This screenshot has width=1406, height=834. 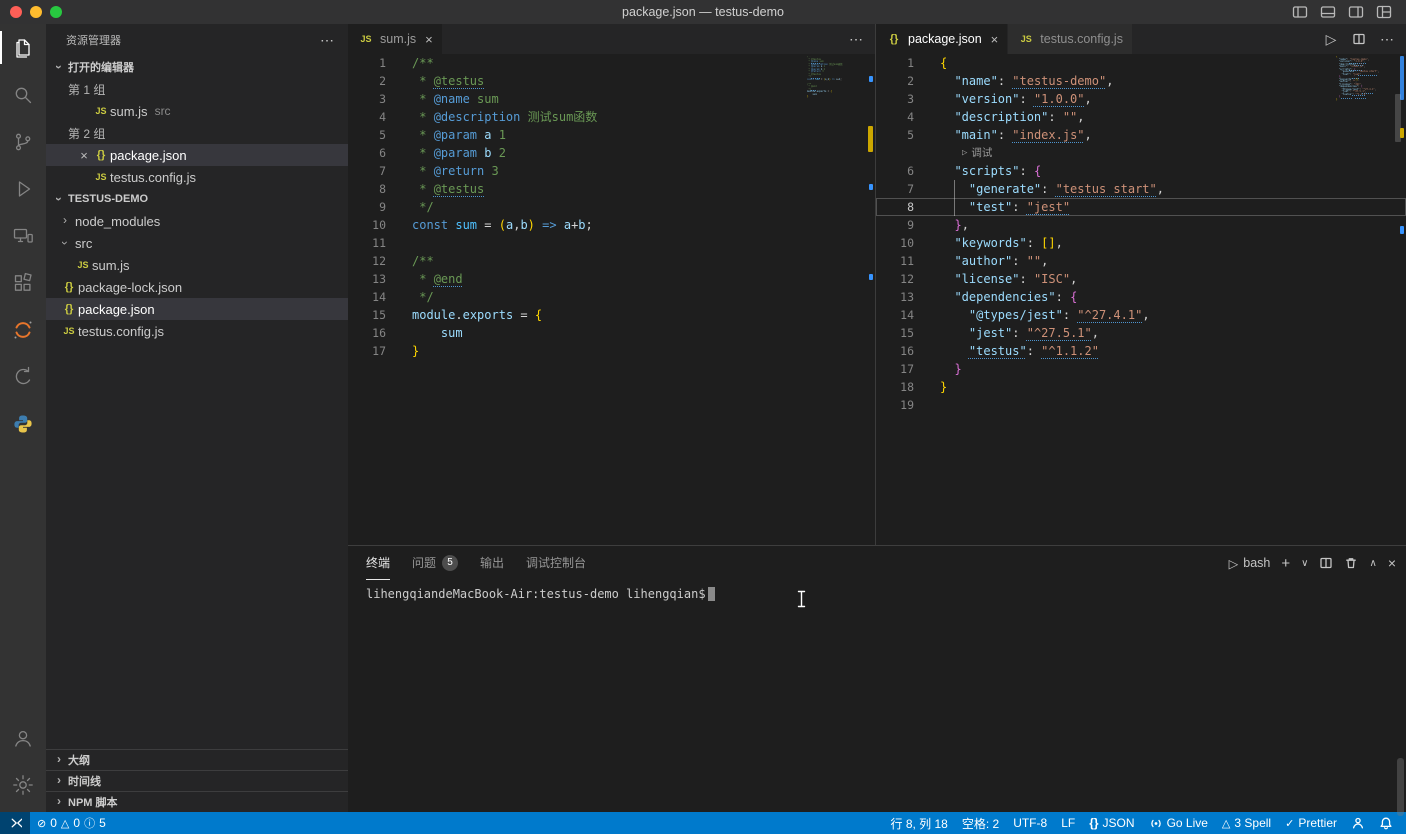 What do you see at coordinates (197, 221) in the screenshot?
I see `tree-item: › node_modules` at bounding box center [197, 221].